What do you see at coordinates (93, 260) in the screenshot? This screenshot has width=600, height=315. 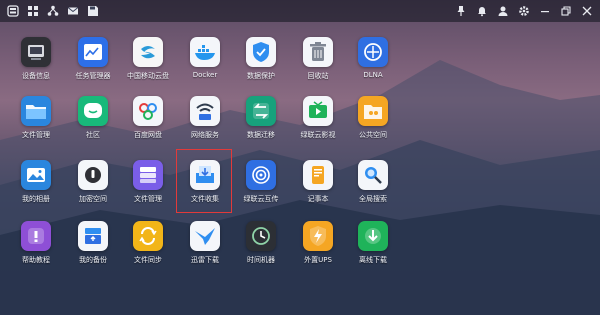 I see `app-label: 我的备份` at bounding box center [93, 260].